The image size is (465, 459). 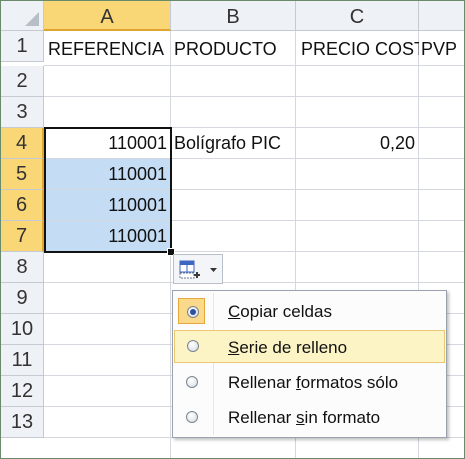 I want to click on menu-item-fill-formatting-only: Rellenar formatos sólo, so click(x=309, y=382).